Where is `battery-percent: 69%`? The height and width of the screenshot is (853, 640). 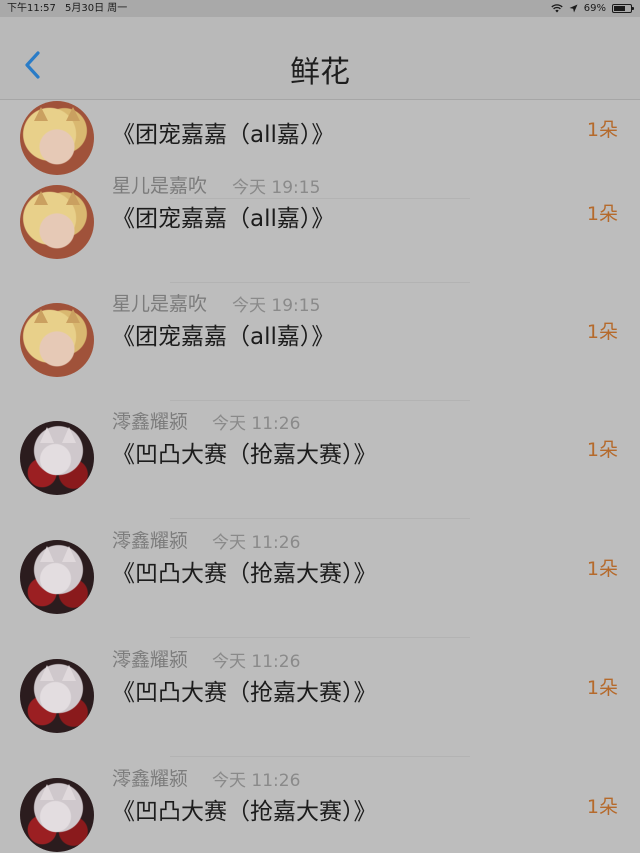 battery-percent: 69% is located at coordinates (594, 8).